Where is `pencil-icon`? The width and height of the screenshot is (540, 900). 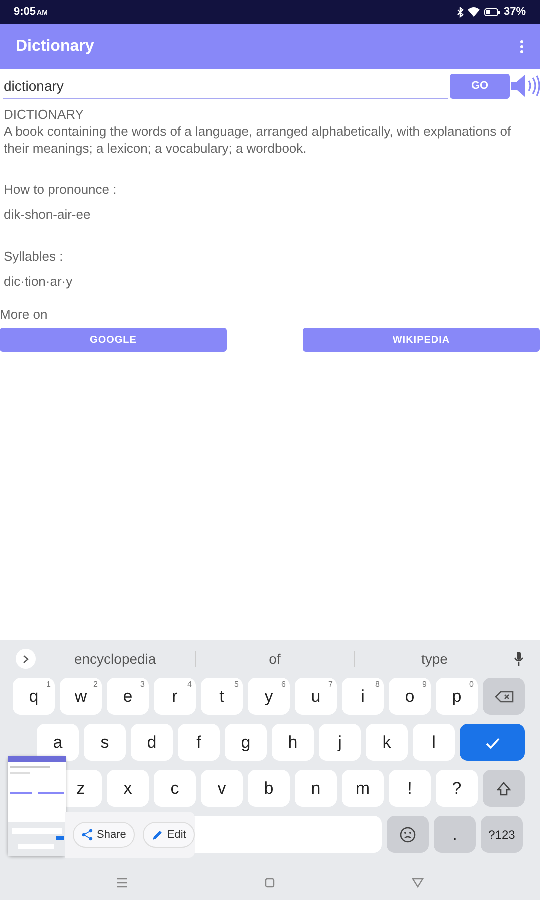 pencil-icon is located at coordinates (158, 835).